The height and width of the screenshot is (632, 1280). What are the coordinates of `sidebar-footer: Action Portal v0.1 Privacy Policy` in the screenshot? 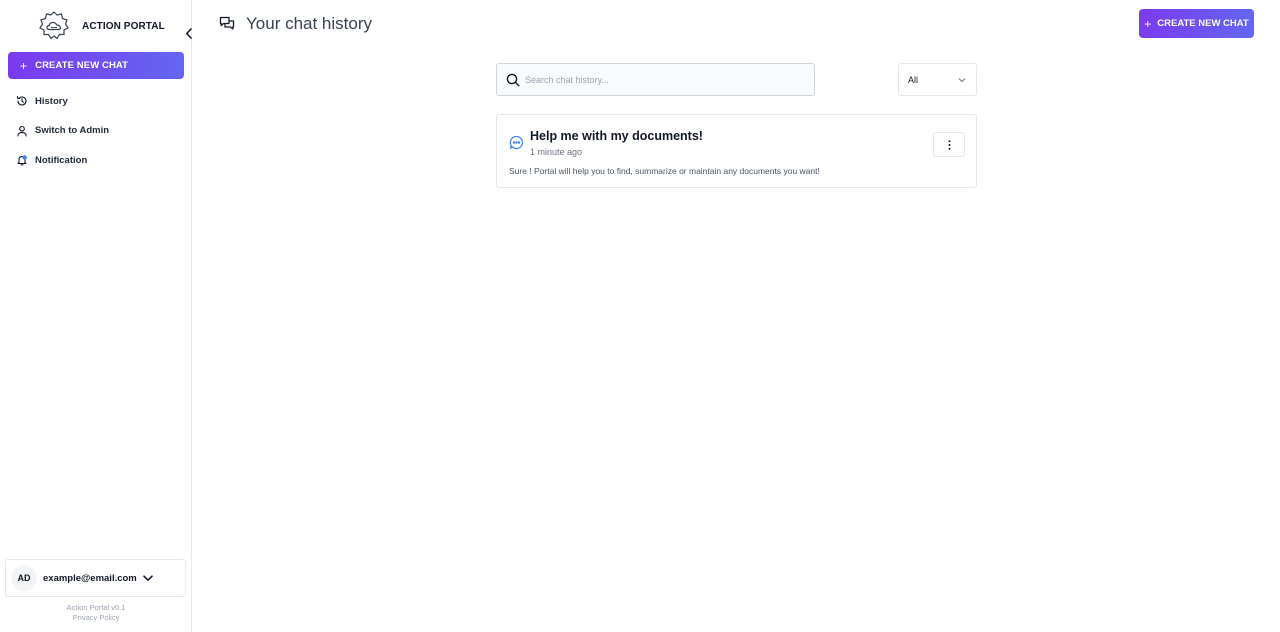 It's located at (96, 613).